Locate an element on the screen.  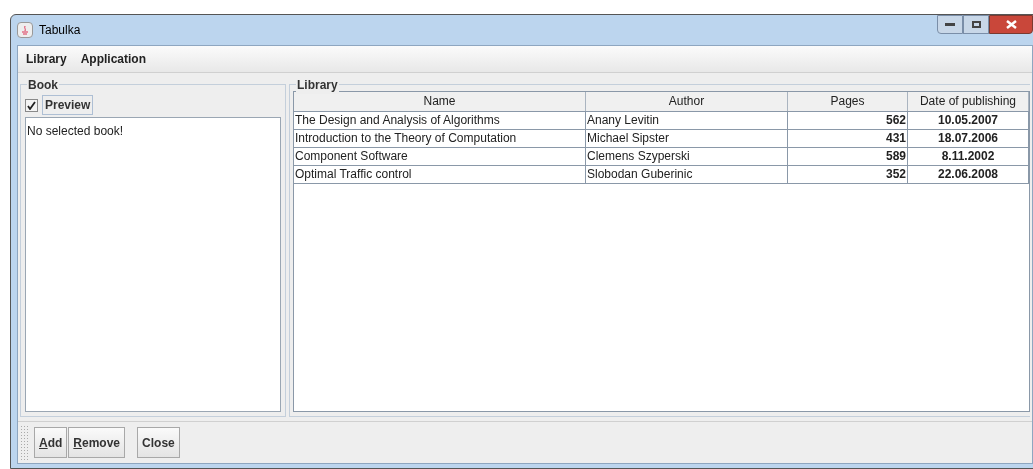
minimize-icon is located at coordinates (950, 24).